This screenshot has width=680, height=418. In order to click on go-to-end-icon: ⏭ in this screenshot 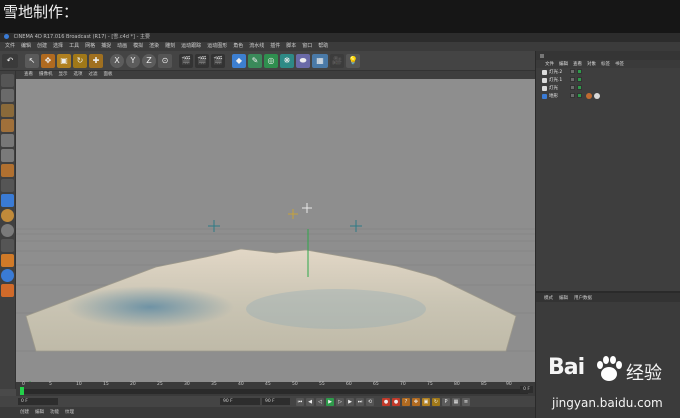, I will do `click(360, 401)`.